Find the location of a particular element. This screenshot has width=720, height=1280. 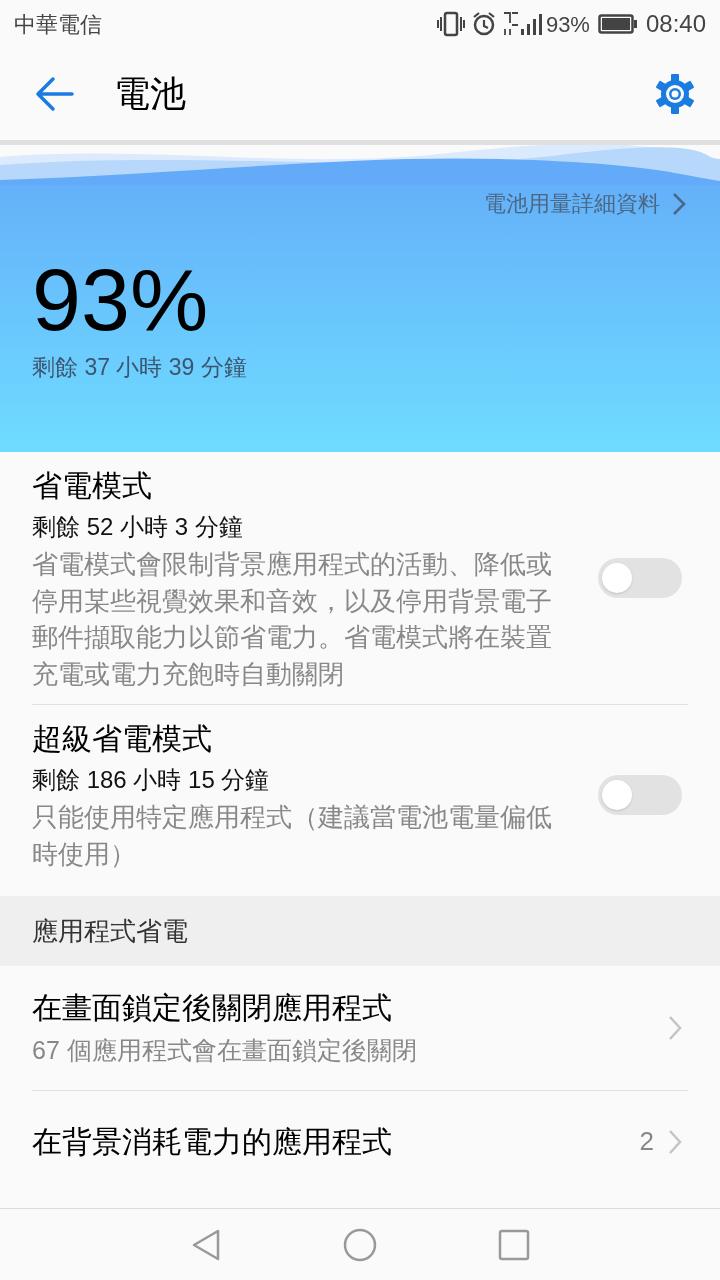

battery-icon is located at coordinates (617, 24).